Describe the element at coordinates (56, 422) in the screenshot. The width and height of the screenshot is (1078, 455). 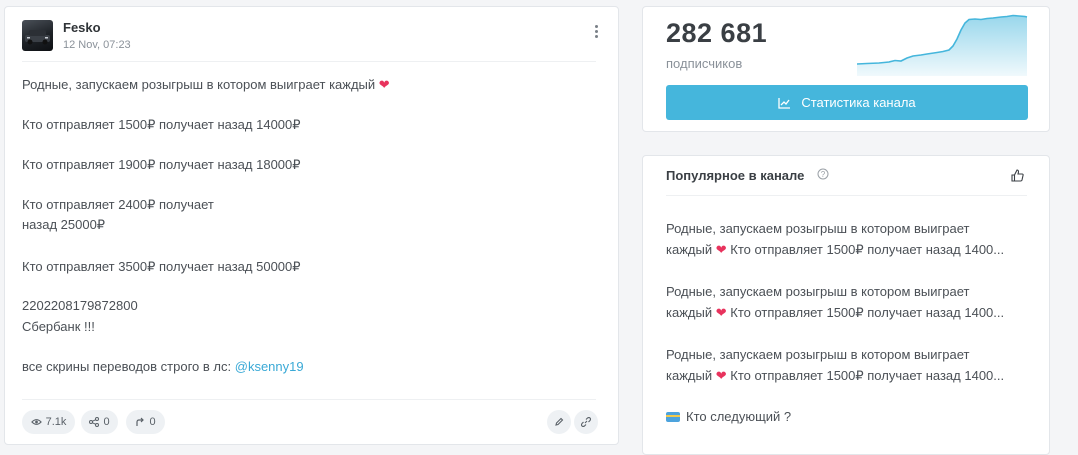
I see `views-count: 7.1k` at that location.